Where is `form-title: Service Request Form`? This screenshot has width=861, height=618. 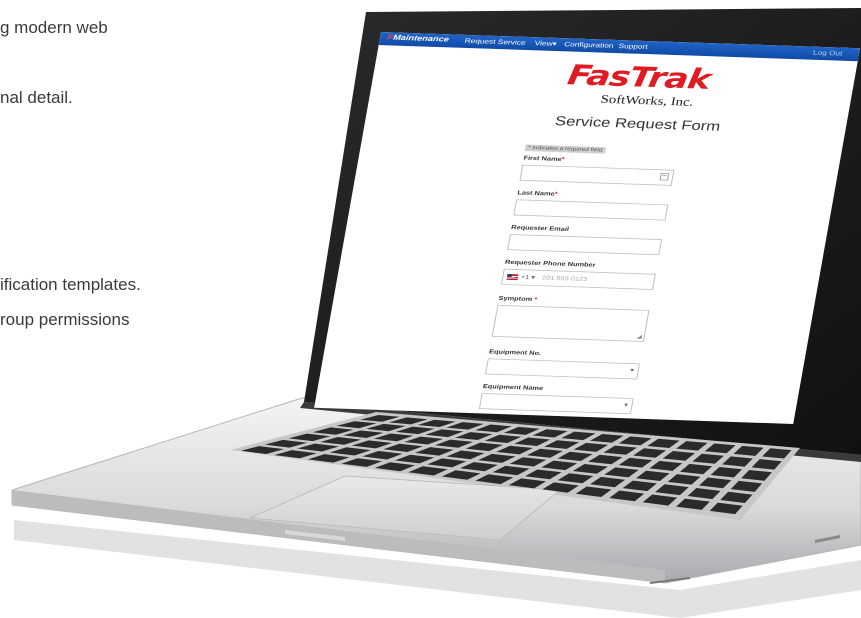 form-title: Service Request Form is located at coordinates (637, 123).